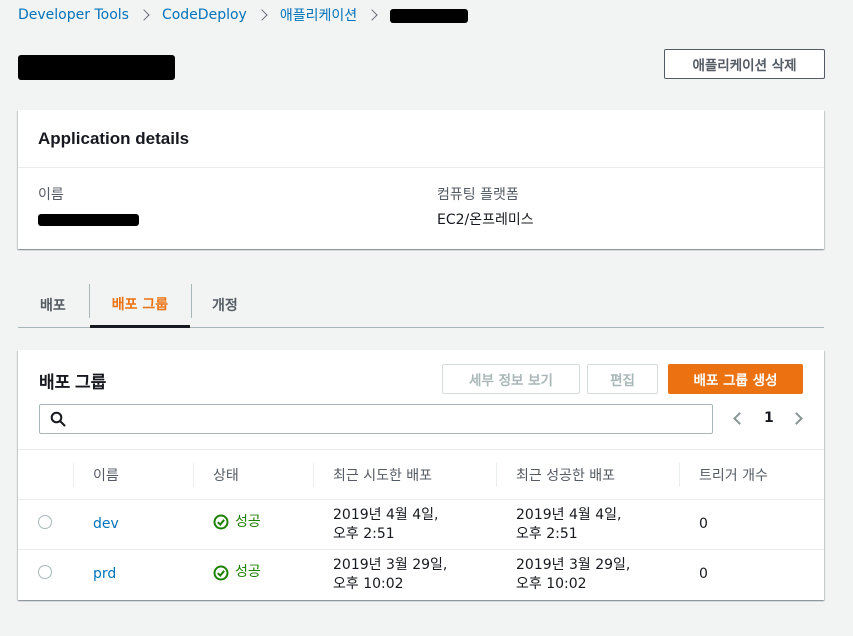 This screenshot has height=636, width=853. Describe the element at coordinates (191, 301) in the screenshot. I see `tab-divider` at that location.